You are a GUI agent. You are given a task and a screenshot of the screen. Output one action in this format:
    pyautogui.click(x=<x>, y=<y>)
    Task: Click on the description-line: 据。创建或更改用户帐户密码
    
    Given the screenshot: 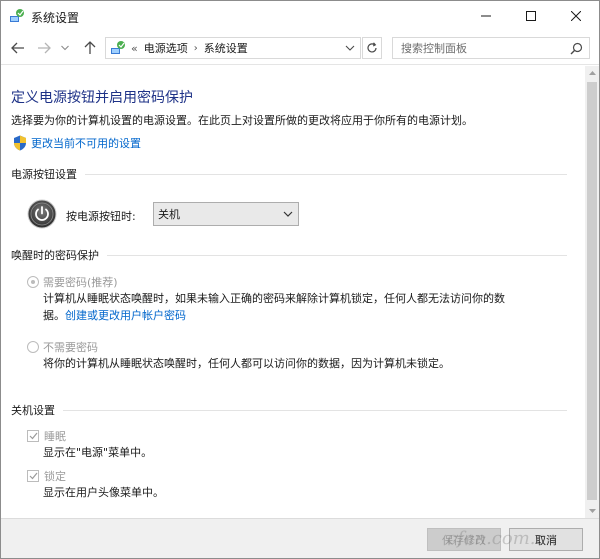 What is the action you would take?
    pyautogui.click(x=114, y=315)
    